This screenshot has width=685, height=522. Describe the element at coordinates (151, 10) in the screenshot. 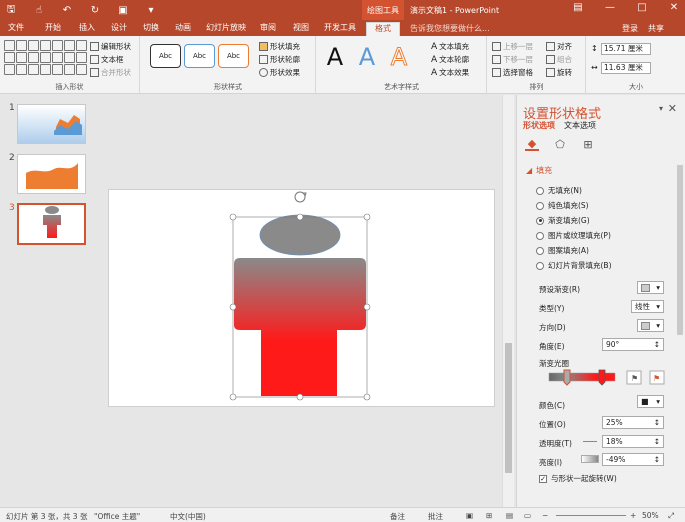

I see `customize-qat-icon: ▾` at that location.